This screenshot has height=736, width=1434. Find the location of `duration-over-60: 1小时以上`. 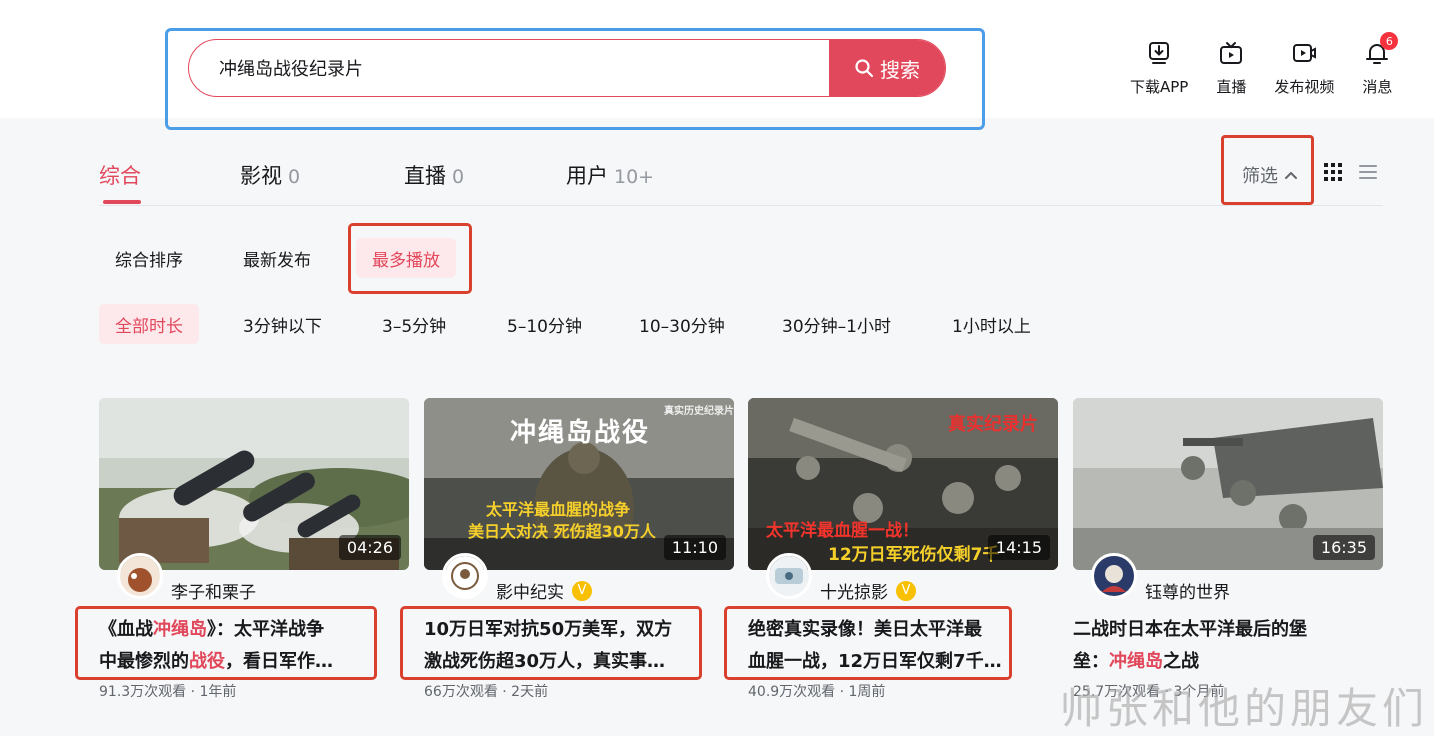

duration-over-60: 1小时以上 is located at coordinates (991, 324).